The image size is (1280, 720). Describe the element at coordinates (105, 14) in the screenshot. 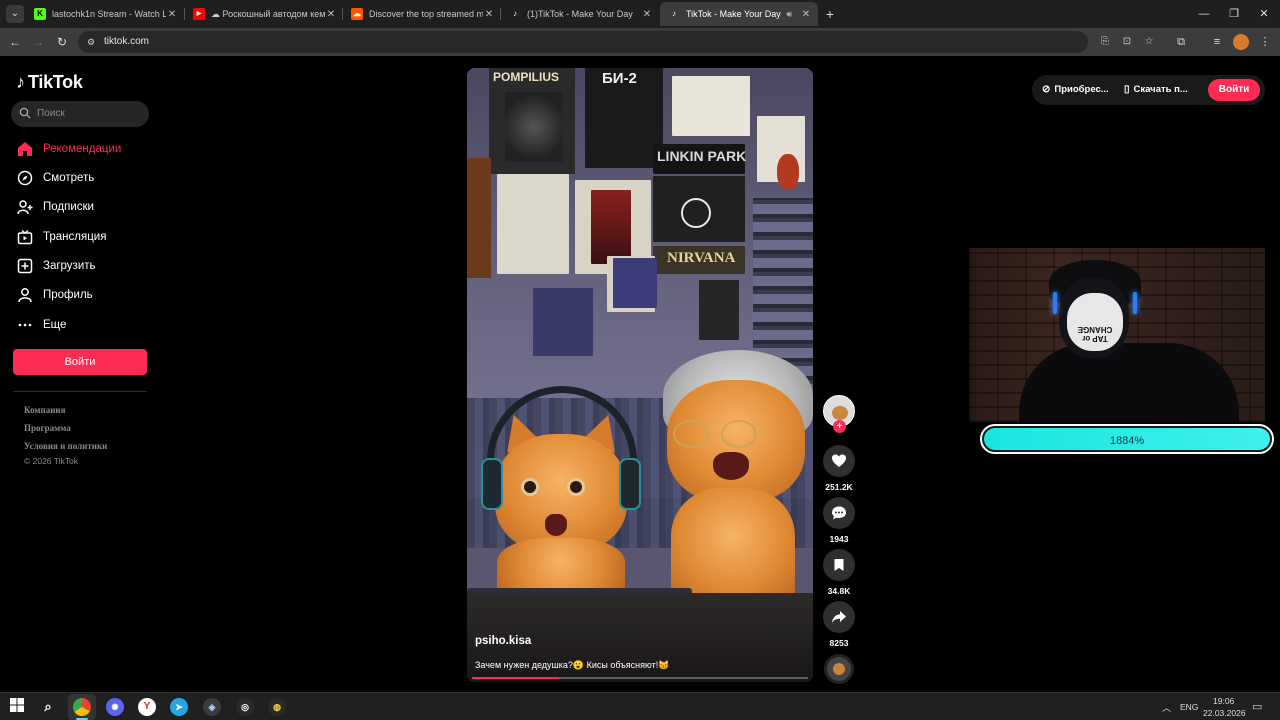

I see `browser-tab-1: K lastochk1n Stream - Watch Live ✕` at that location.